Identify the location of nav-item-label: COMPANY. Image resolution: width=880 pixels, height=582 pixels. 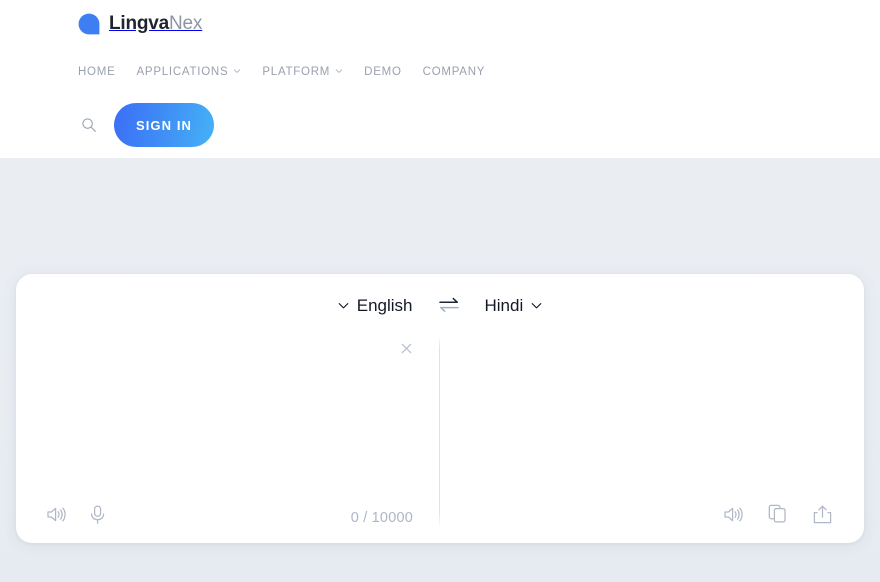
(454, 72).